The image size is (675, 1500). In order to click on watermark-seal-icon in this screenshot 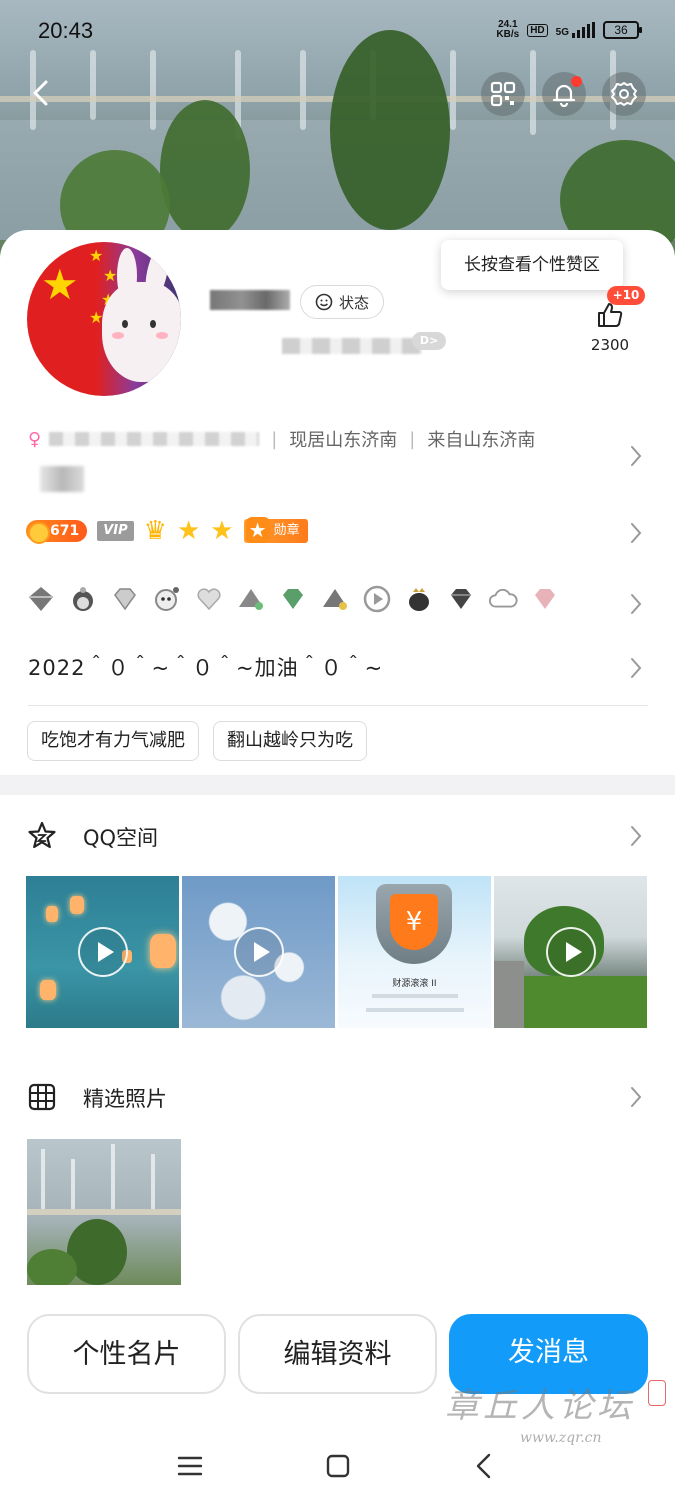, I will do `click(657, 1393)`.